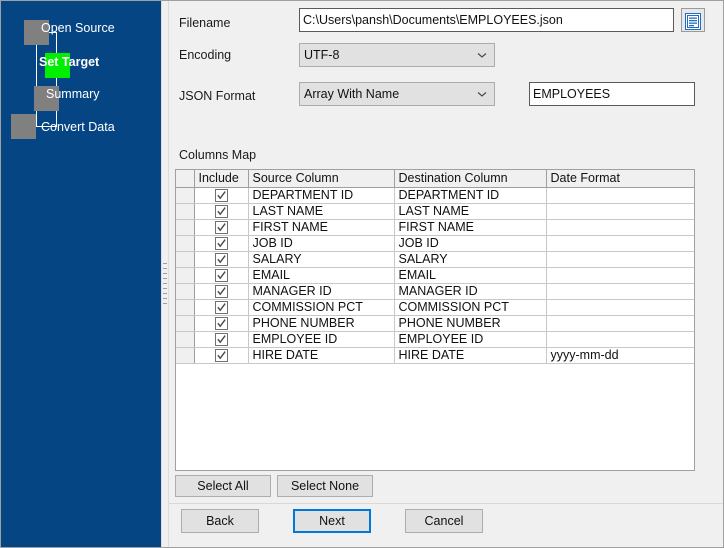 The height and width of the screenshot is (548, 724). What do you see at coordinates (332, 521) in the screenshot?
I see `next-button: Next` at bounding box center [332, 521].